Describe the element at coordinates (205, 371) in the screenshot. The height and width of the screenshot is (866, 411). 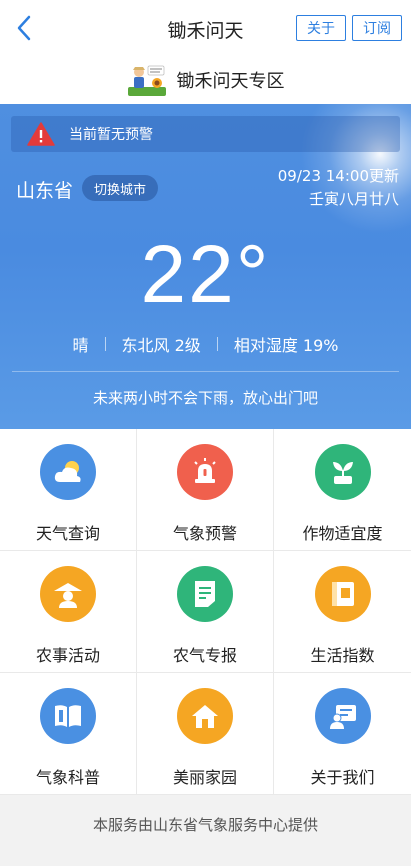
I see `divider` at that location.